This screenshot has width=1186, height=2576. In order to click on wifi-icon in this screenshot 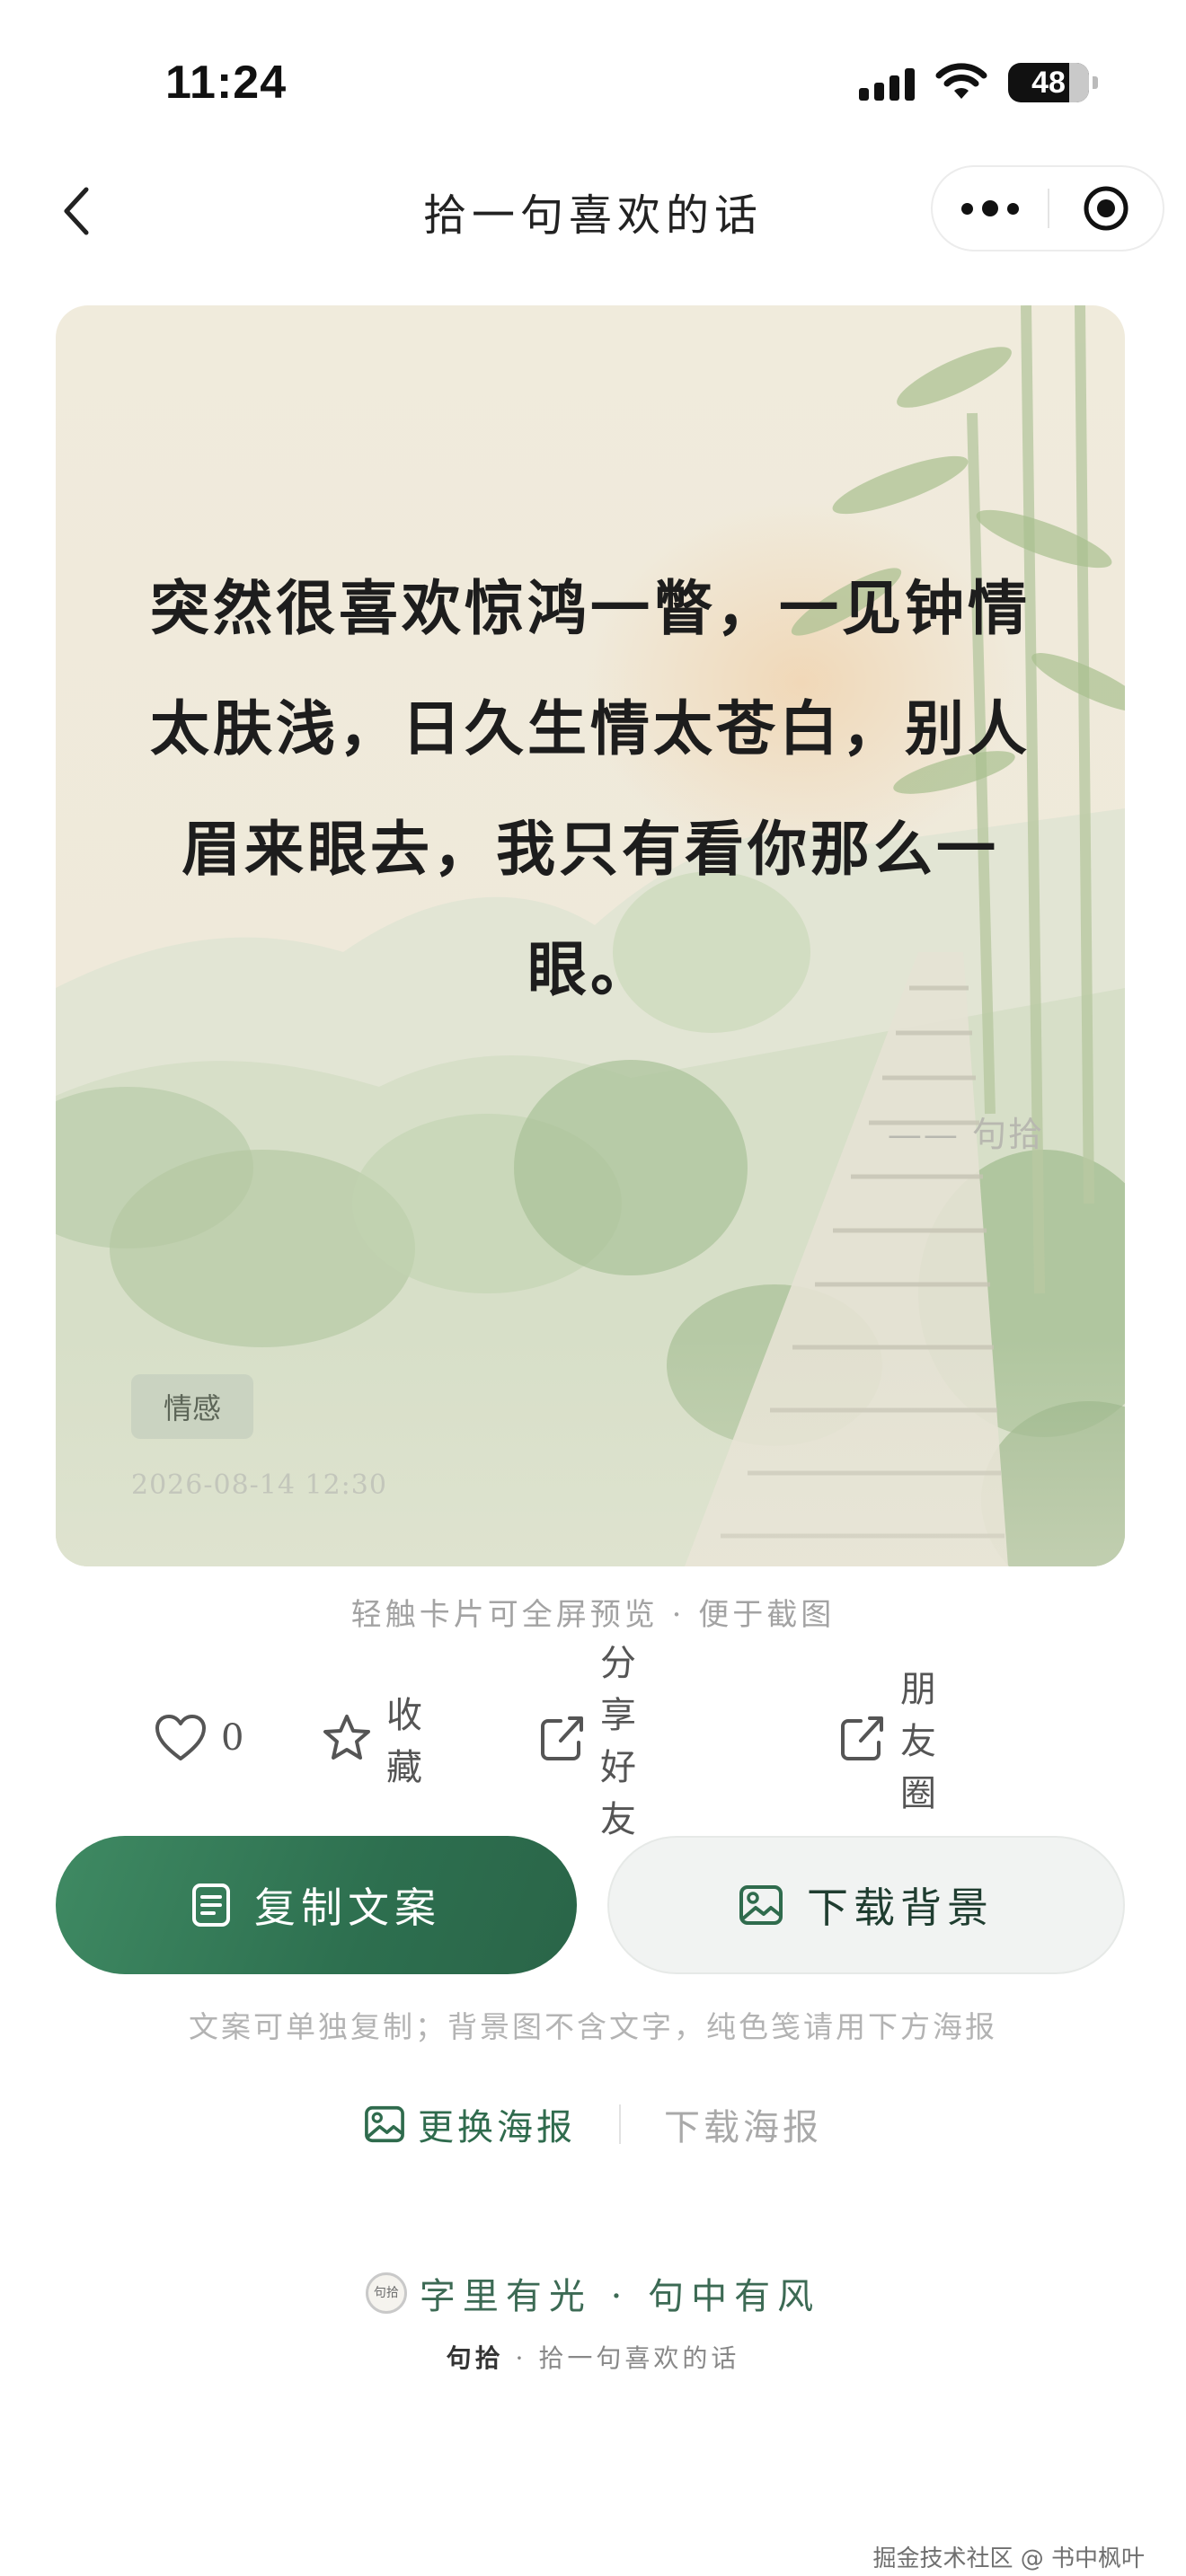, I will do `click(961, 81)`.